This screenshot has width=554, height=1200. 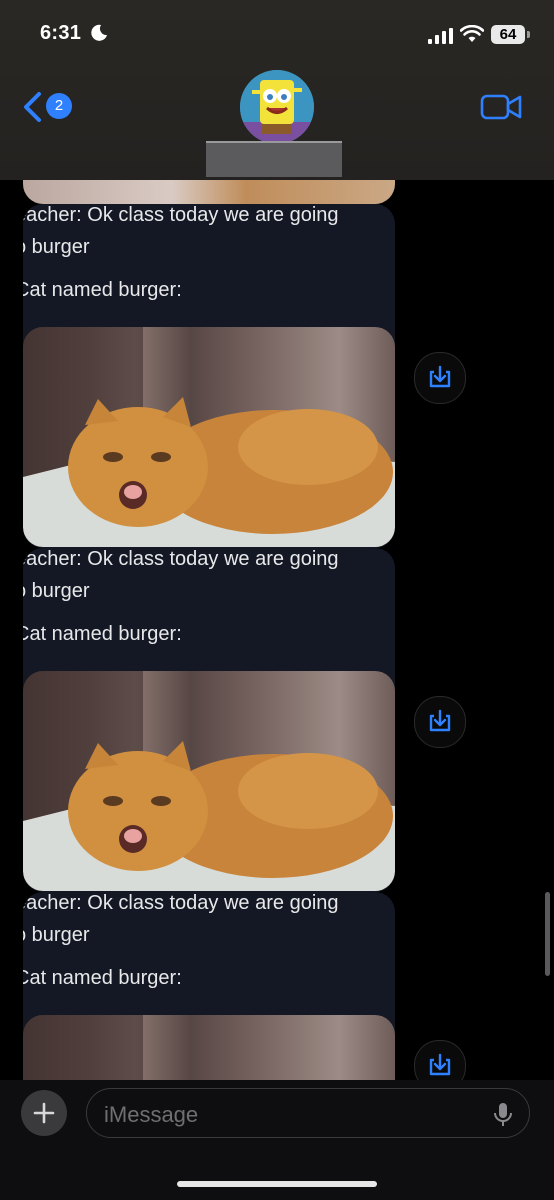 What do you see at coordinates (547, 934) in the screenshot?
I see `scrollbar` at bounding box center [547, 934].